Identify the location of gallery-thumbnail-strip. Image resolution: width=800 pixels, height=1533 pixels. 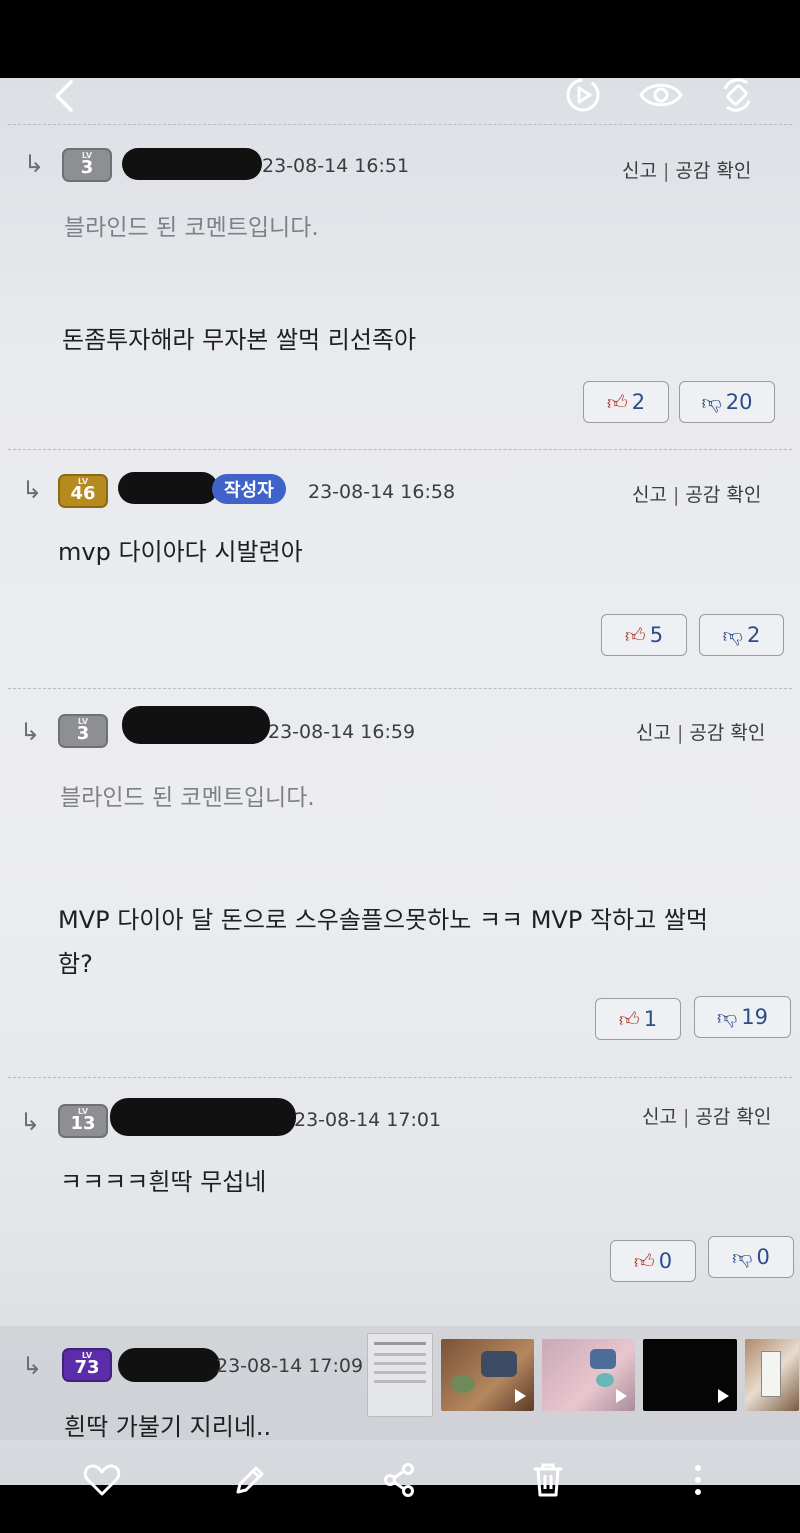
(583, 1375).